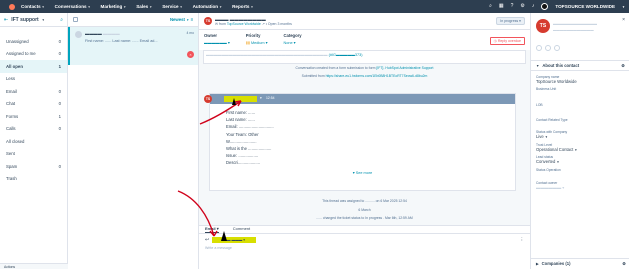  I want to click on filter-spam: Spam 0, so click(33, 166).